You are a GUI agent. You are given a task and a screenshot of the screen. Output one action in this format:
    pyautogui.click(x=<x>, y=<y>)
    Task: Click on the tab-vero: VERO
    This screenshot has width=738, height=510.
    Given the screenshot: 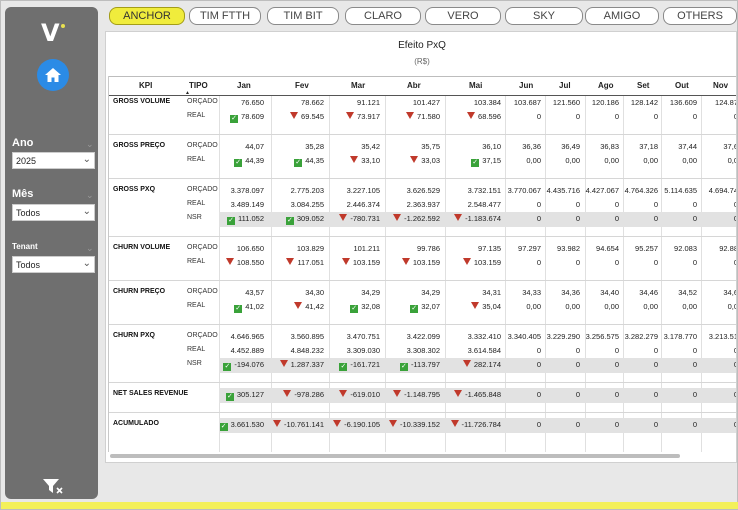 What is the action you would take?
    pyautogui.click(x=463, y=16)
    